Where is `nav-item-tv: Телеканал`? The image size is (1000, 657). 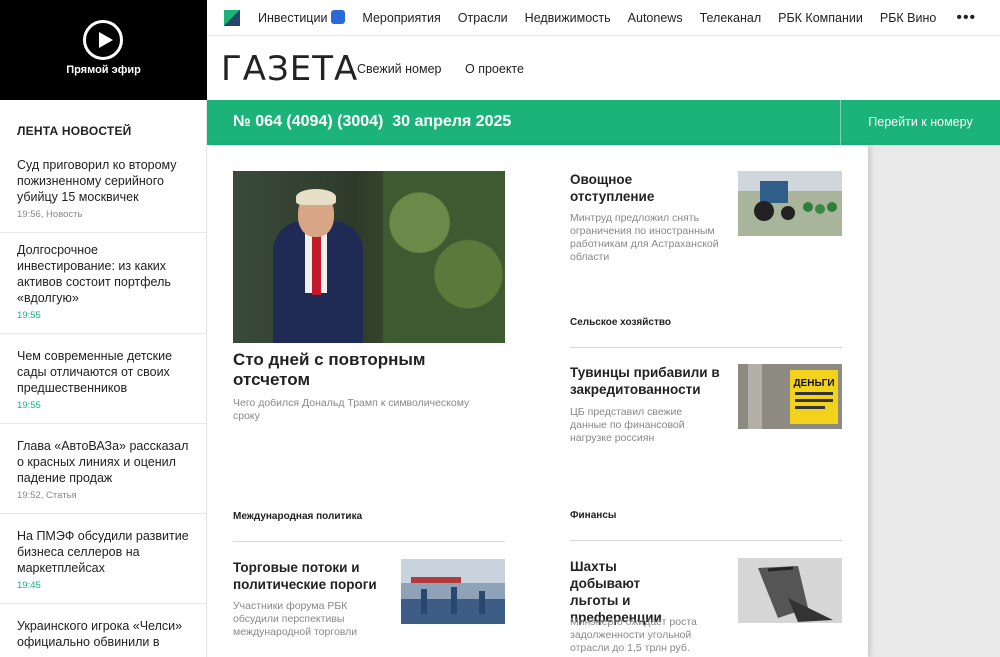
nav-item-tv: Телеканал is located at coordinates (731, 18).